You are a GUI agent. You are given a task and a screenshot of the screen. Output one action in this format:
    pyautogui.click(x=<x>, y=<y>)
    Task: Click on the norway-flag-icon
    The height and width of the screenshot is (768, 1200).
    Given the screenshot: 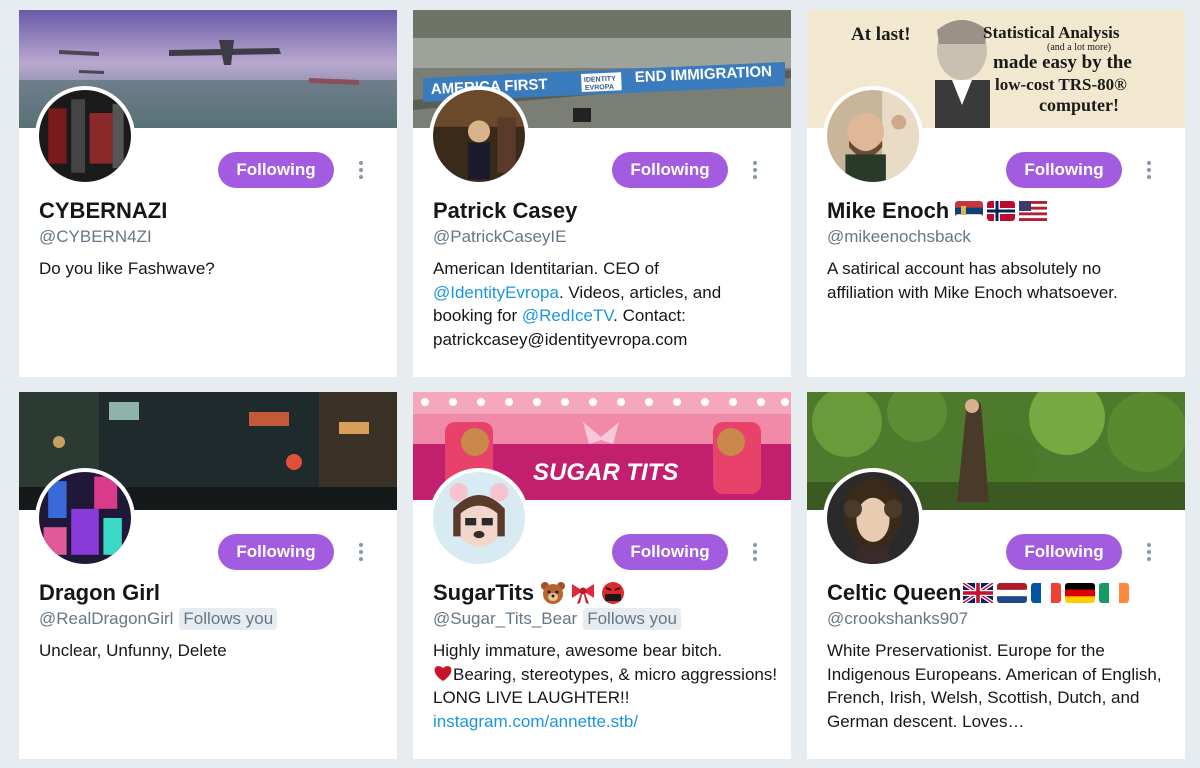 What is the action you would take?
    pyautogui.click(x=1001, y=211)
    